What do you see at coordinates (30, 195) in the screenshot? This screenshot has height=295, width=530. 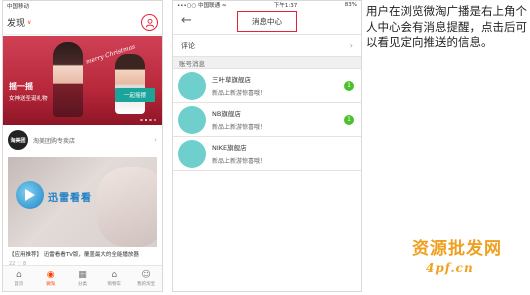 I see `play-icon` at bounding box center [30, 195].